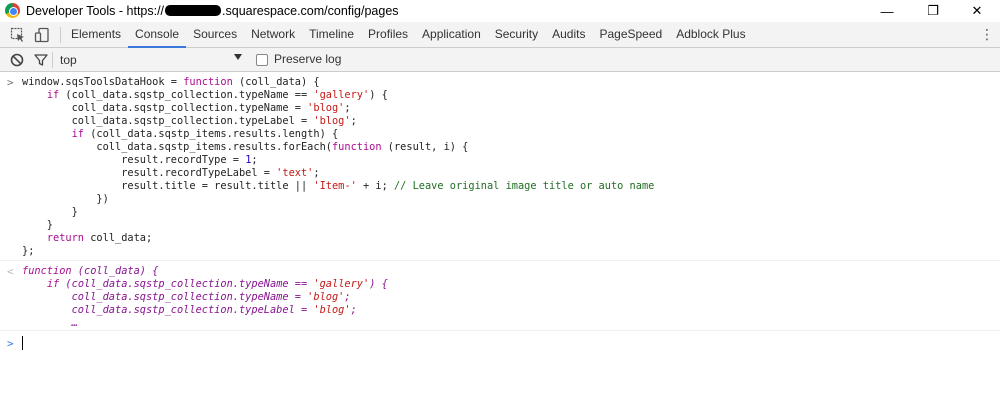 The image size is (1000, 409). I want to click on active-prompt-icon: >, so click(10, 343).